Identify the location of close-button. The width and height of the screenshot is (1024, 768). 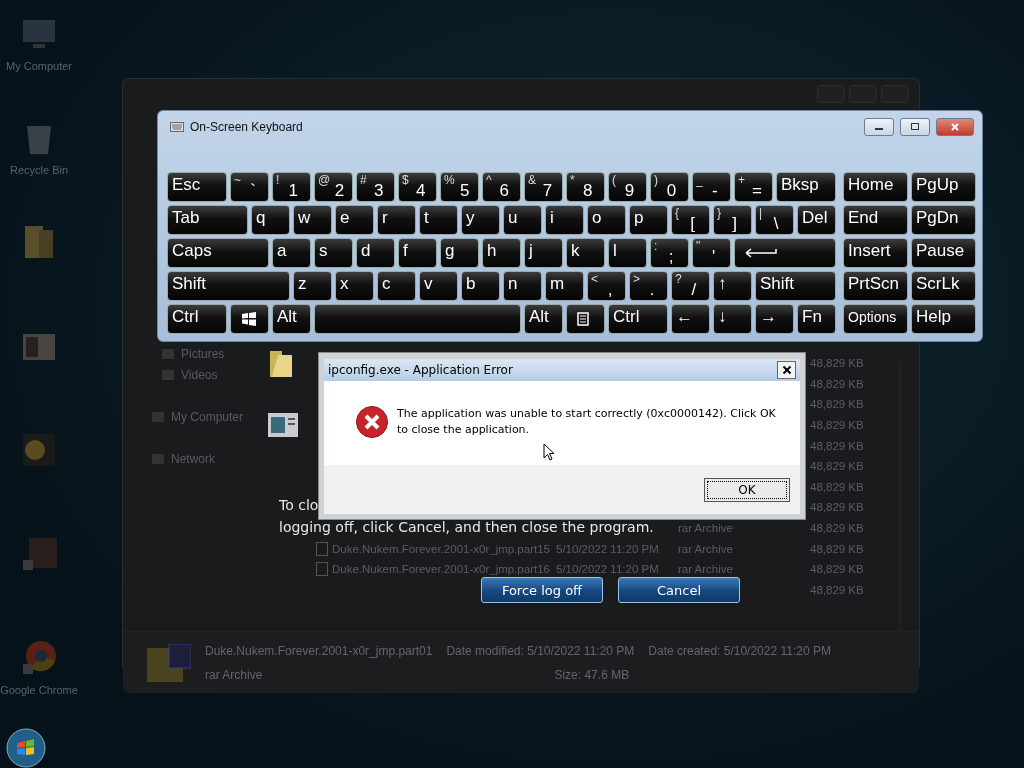
(786, 370).